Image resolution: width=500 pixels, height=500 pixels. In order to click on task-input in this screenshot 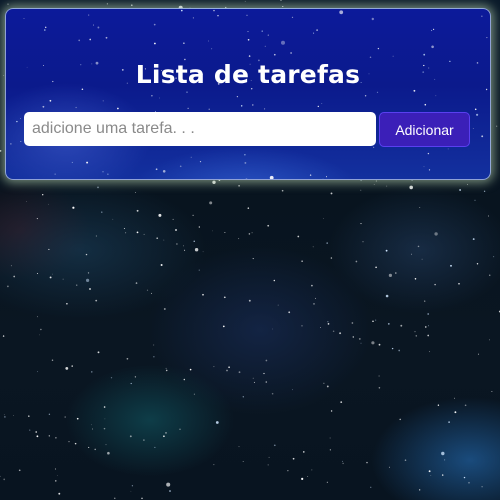, I will do `click(200, 129)`.